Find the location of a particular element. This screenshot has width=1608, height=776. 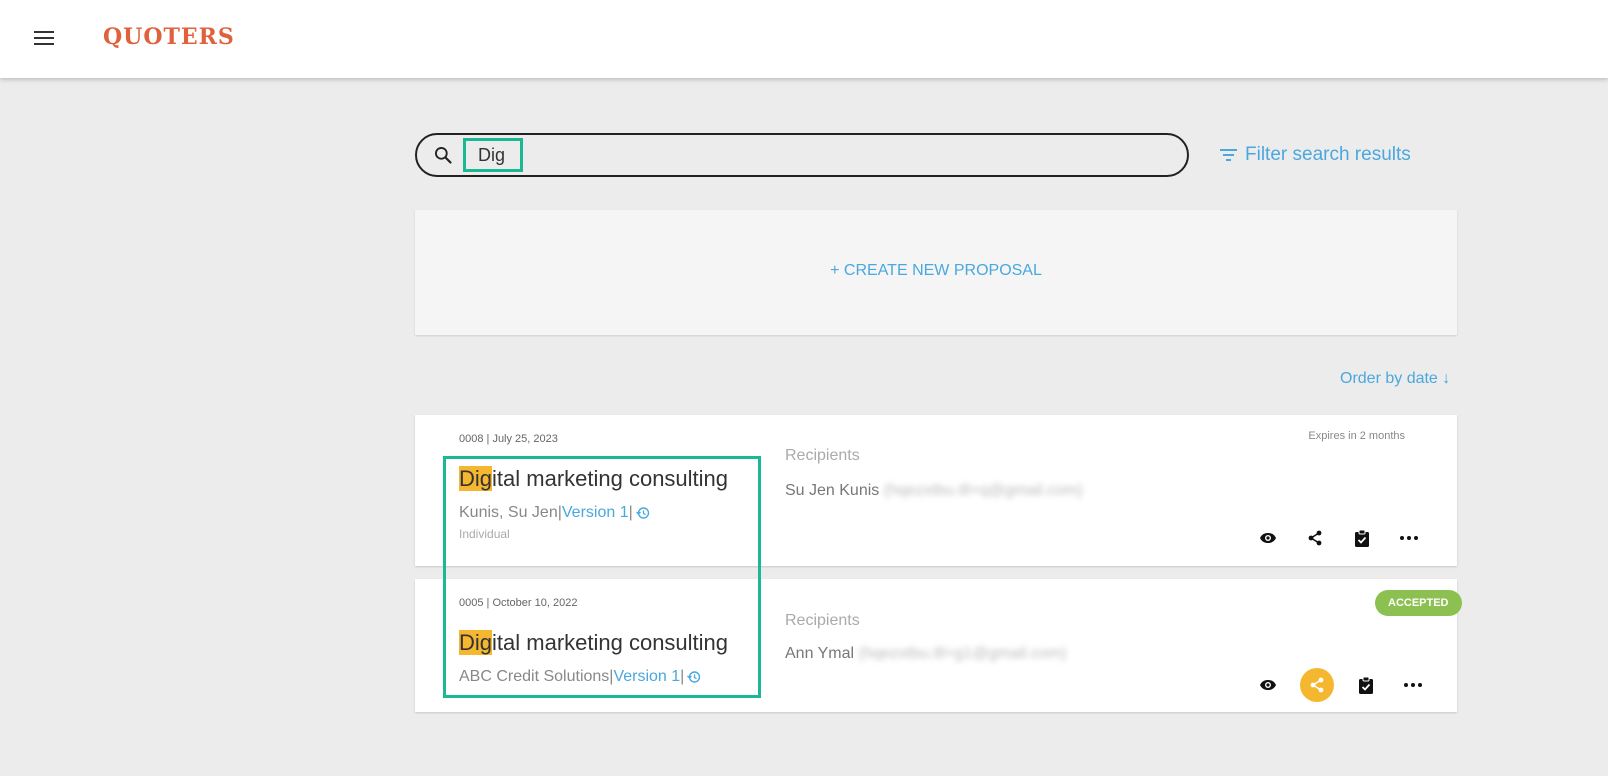

recipient: Ann Ymal (hqezxtbu.tll+g1@gmail.com) is located at coordinates (926, 653).